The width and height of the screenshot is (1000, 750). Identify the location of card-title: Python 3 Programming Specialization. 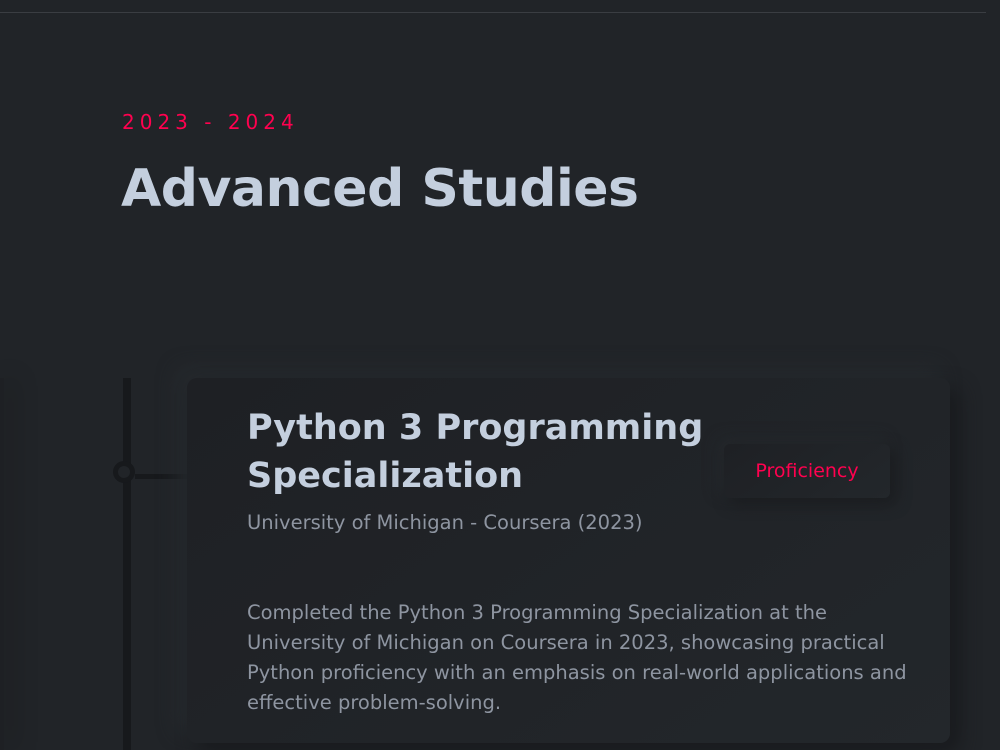
(475, 452).